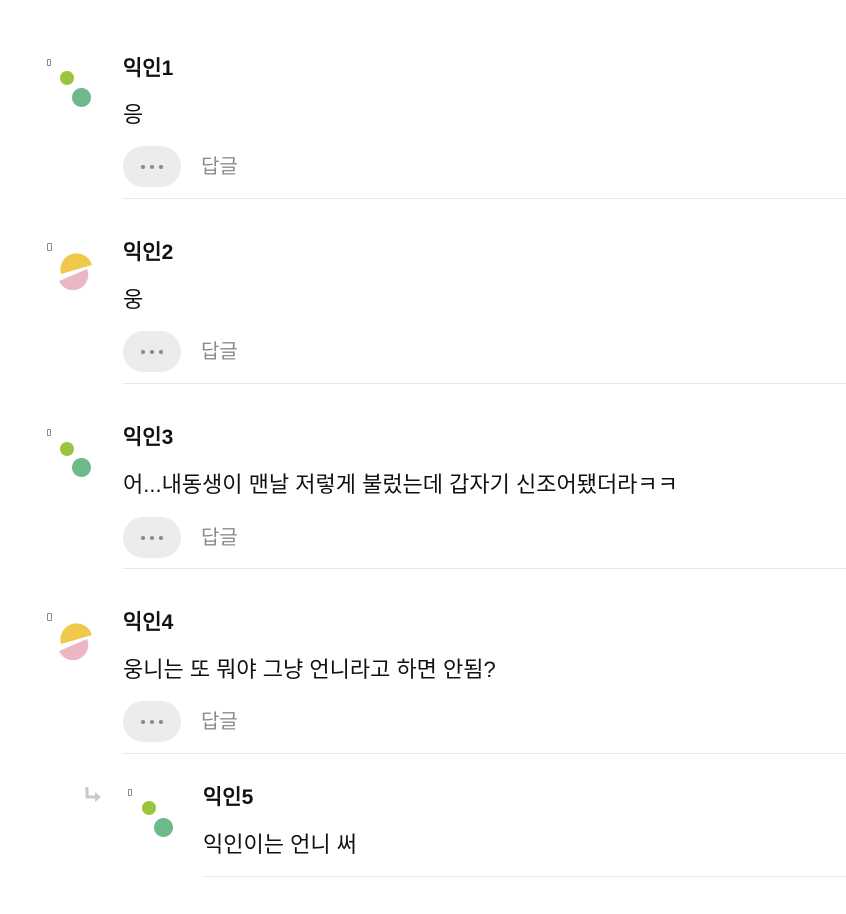 The image size is (846, 914). What do you see at coordinates (524, 876) in the screenshot?
I see `reply-divider` at bounding box center [524, 876].